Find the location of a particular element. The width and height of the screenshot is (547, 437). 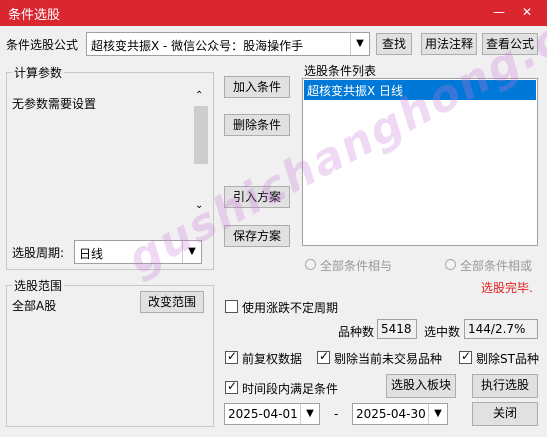

radio-or-label: 全部条件相或 is located at coordinates (496, 266).